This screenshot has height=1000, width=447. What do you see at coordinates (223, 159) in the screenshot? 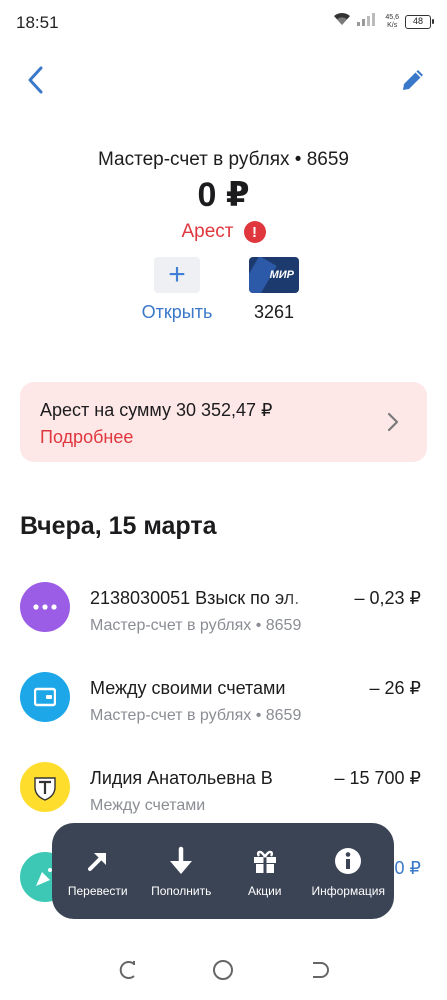
I see `account-title: Мастер-счет в рублях • 8659` at bounding box center [223, 159].